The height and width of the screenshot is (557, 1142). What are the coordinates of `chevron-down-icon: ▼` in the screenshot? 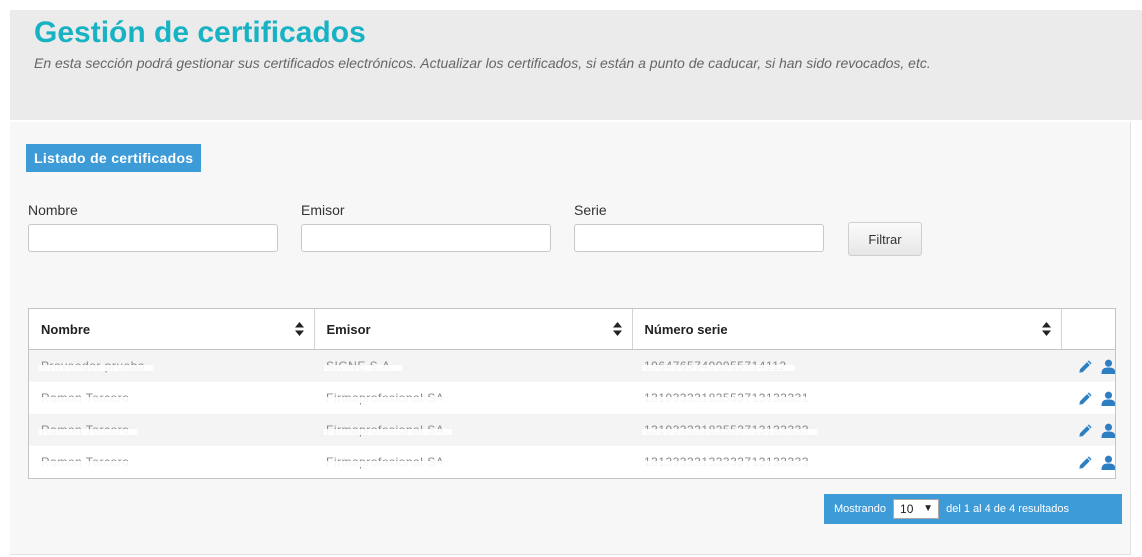 It's located at (928, 509).